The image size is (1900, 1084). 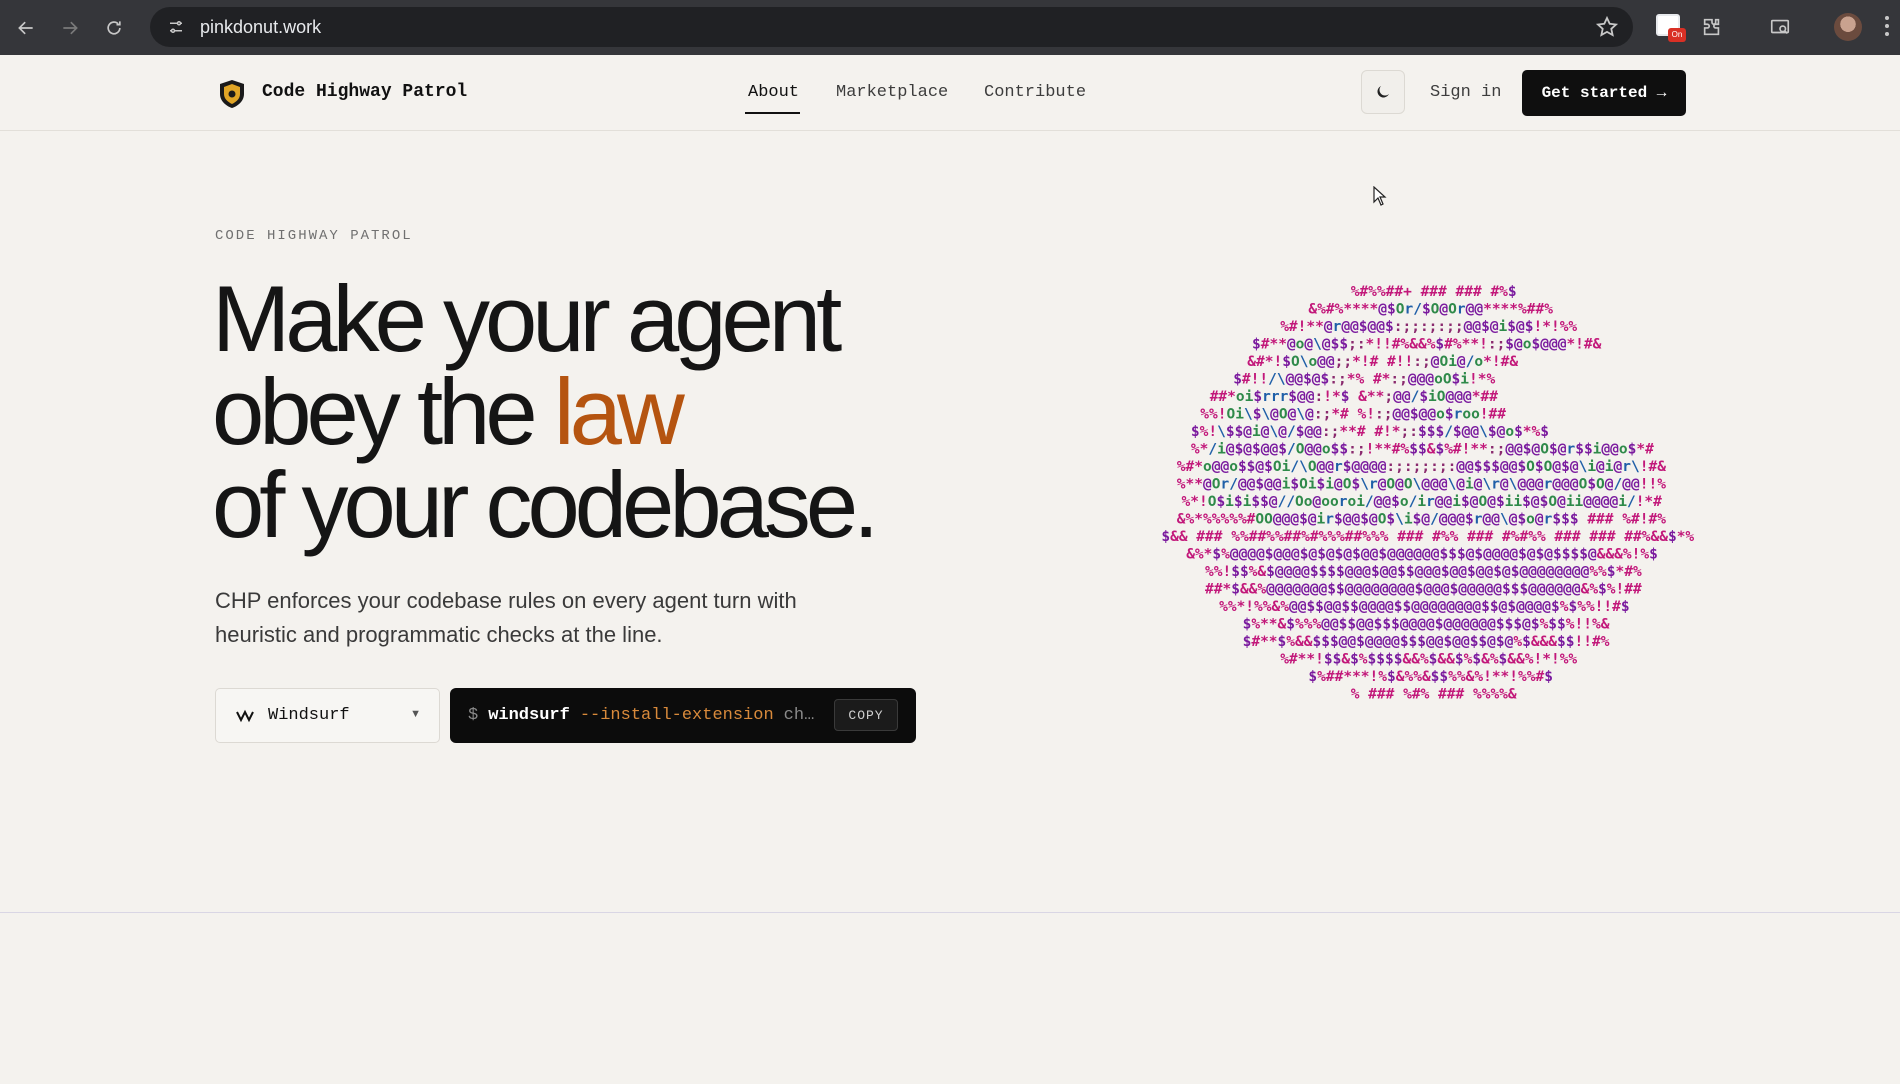 What do you see at coordinates (309, 715) in the screenshot?
I see `editor-select-value: Windsurf` at bounding box center [309, 715].